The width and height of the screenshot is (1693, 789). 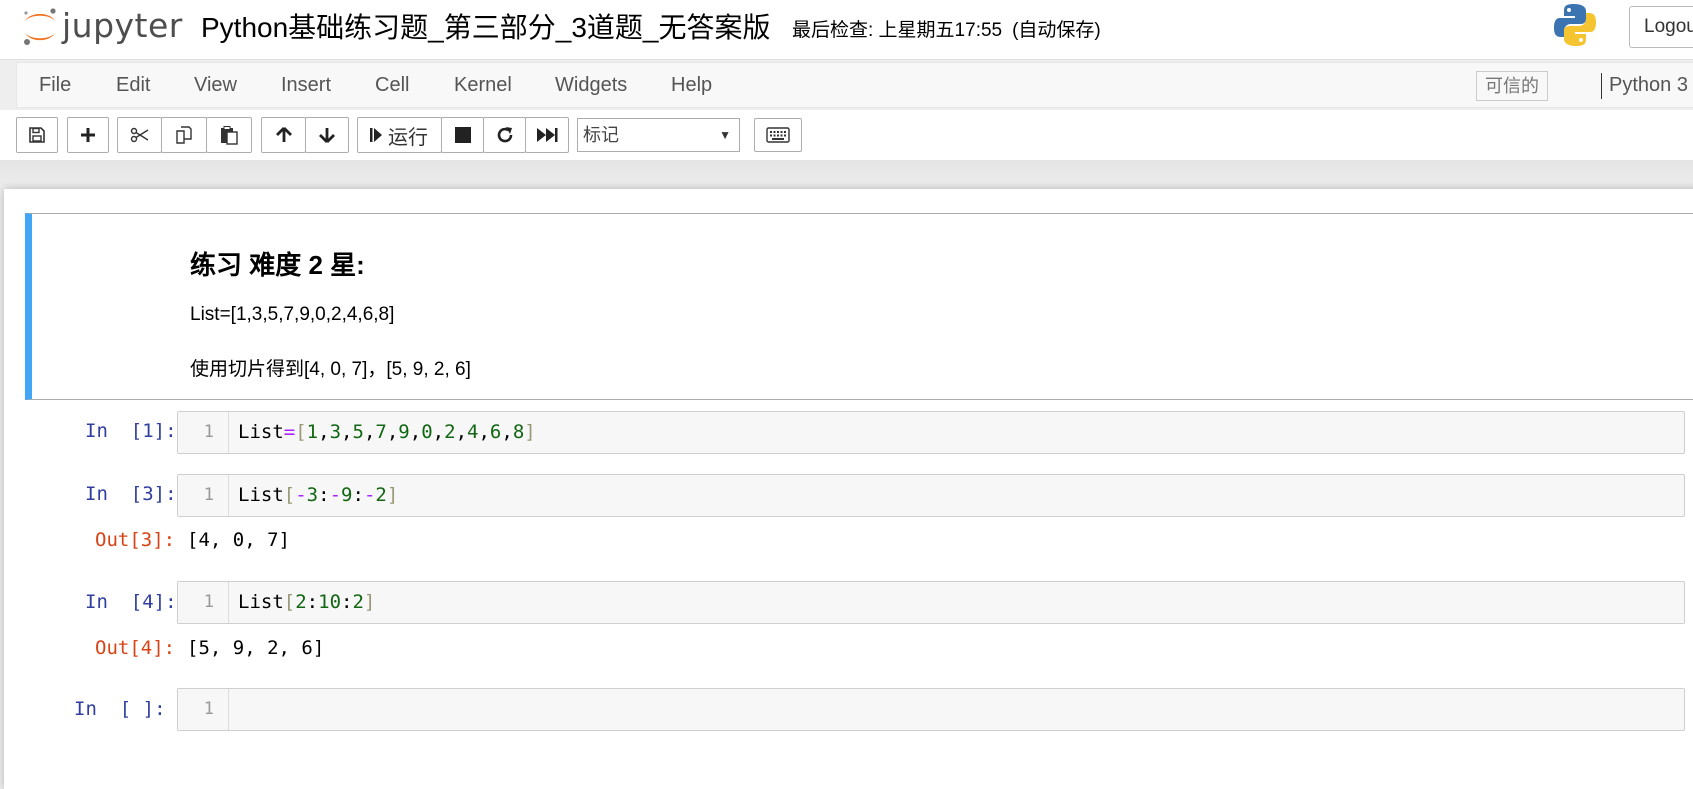 I want to click on code-cell-input: 1 List=[1,3,5,7,9,0,2,4,6,8], so click(x=931, y=432).